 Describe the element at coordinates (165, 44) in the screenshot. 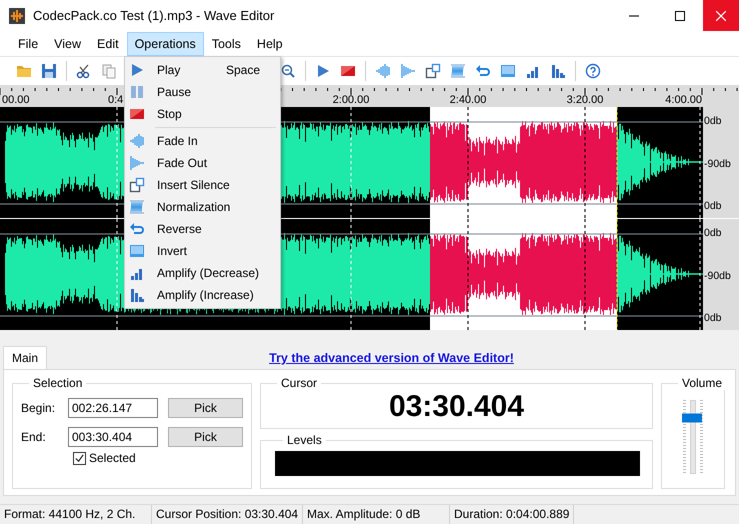

I see `menu-item: Operations` at that location.